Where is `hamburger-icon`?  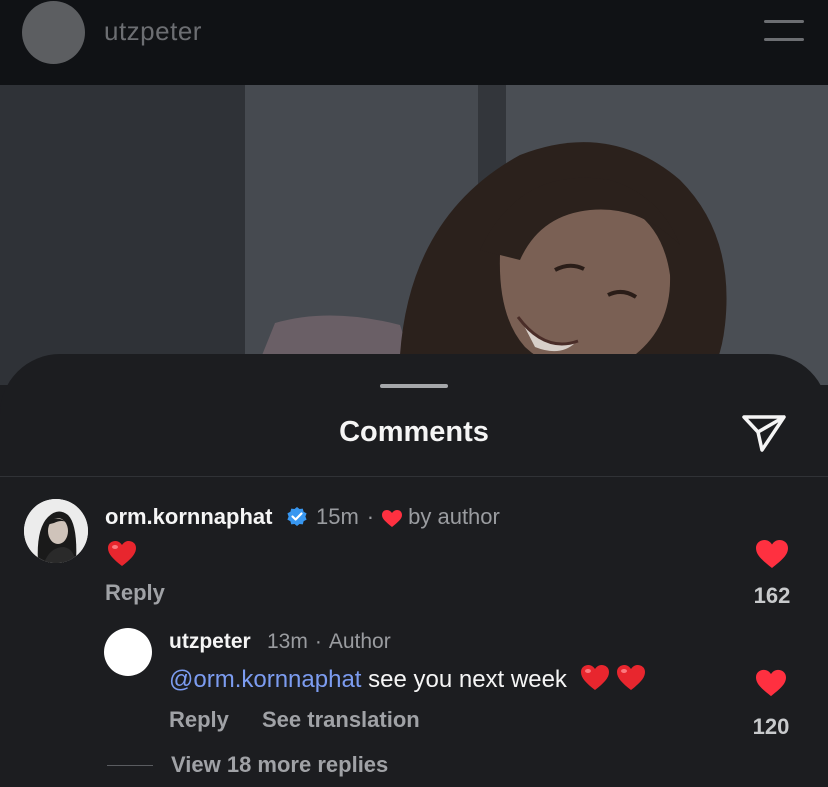 hamburger-icon is located at coordinates (784, 32).